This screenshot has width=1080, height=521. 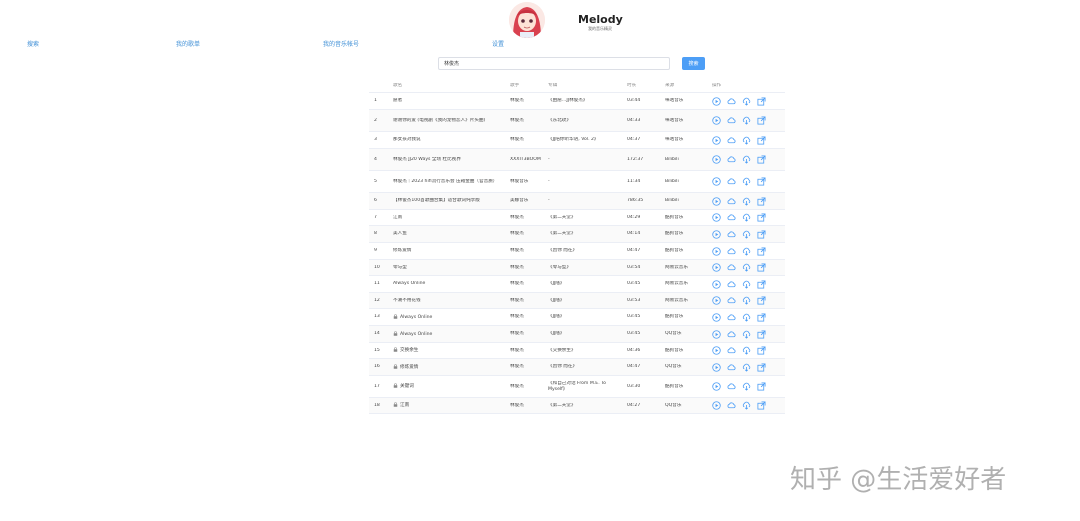 What do you see at coordinates (573, 139) in the screenshot?
I see `row-album: 《JJ陪你听华语, Vol. 2》` at bounding box center [573, 139].